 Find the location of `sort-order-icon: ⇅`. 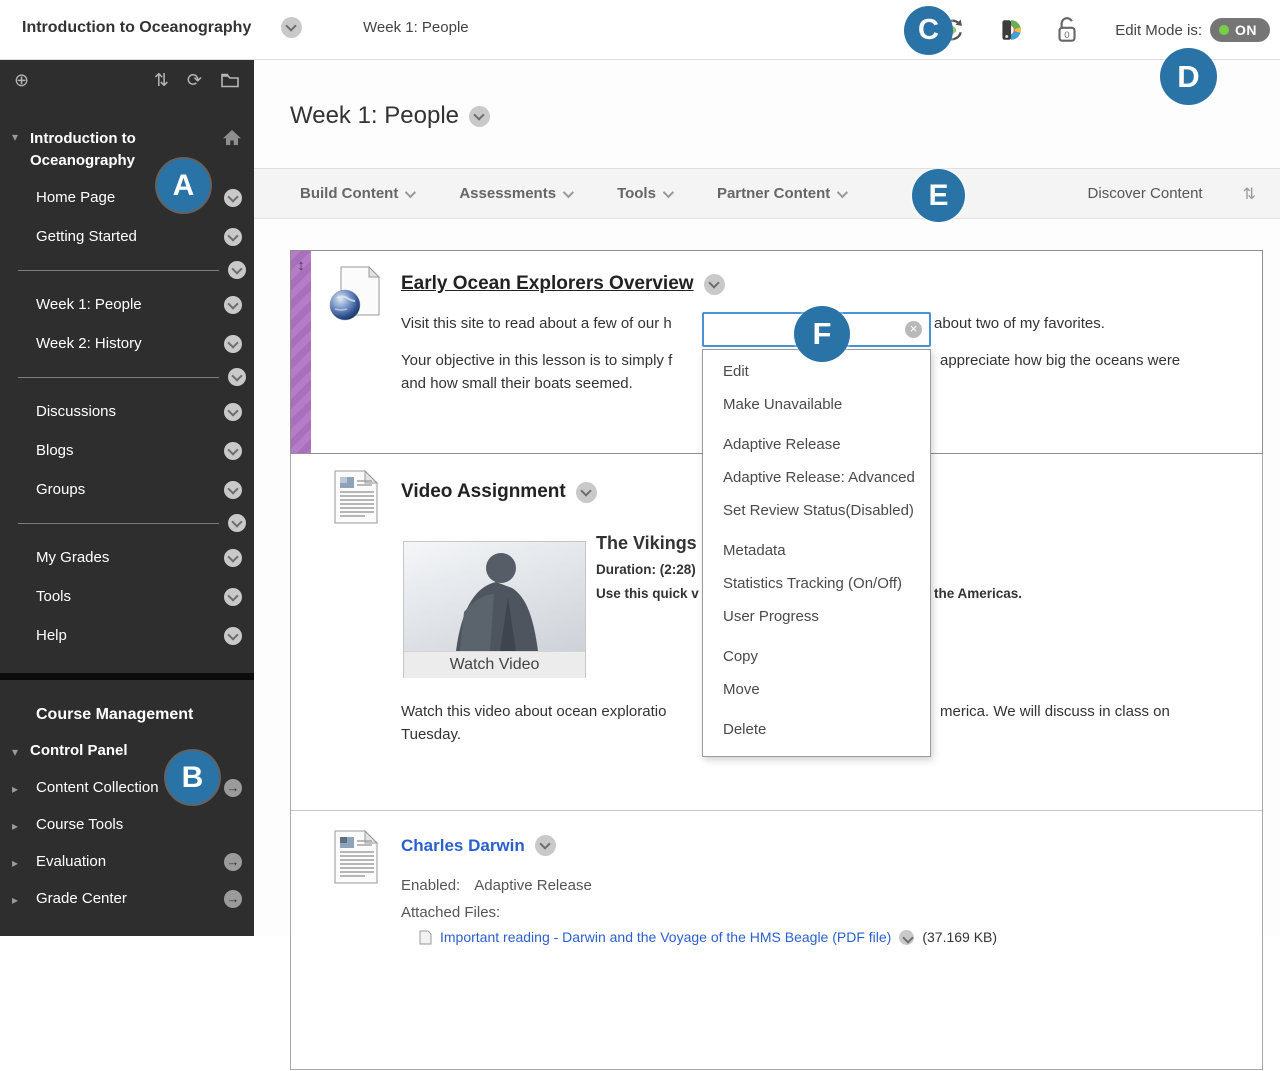

sort-order-icon: ⇅ is located at coordinates (1249, 194).